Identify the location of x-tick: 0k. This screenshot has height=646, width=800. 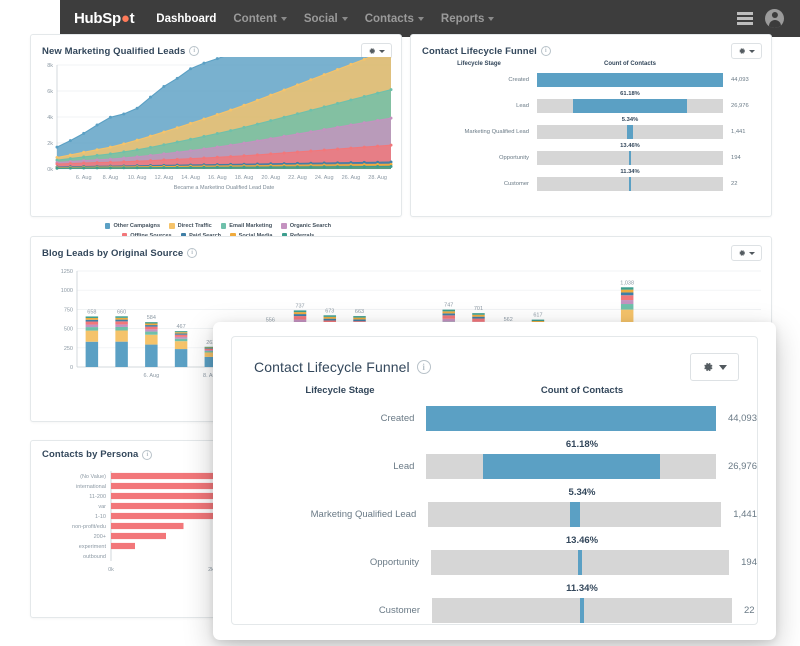
(111, 570).